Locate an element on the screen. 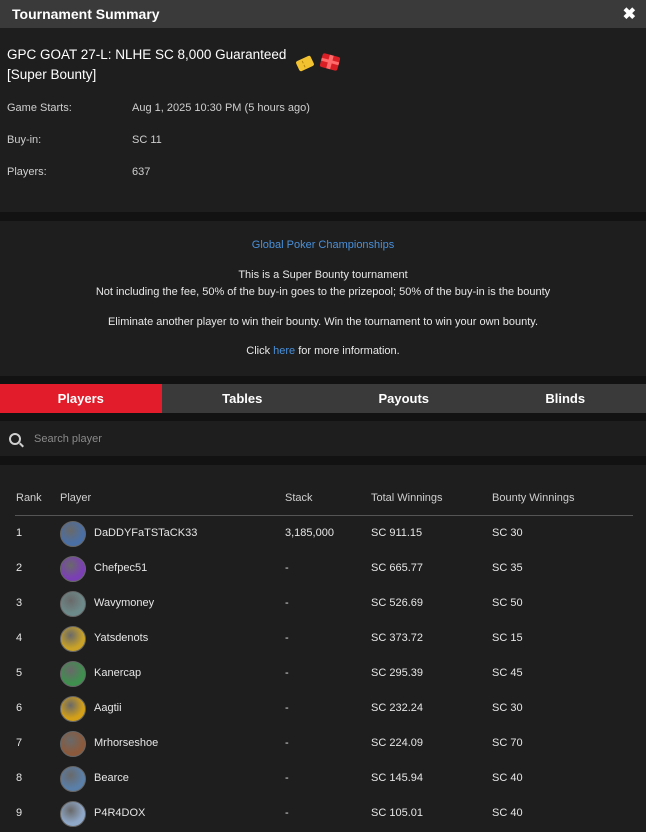 This screenshot has width=646, height=832. search-bar is located at coordinates (323, 438).